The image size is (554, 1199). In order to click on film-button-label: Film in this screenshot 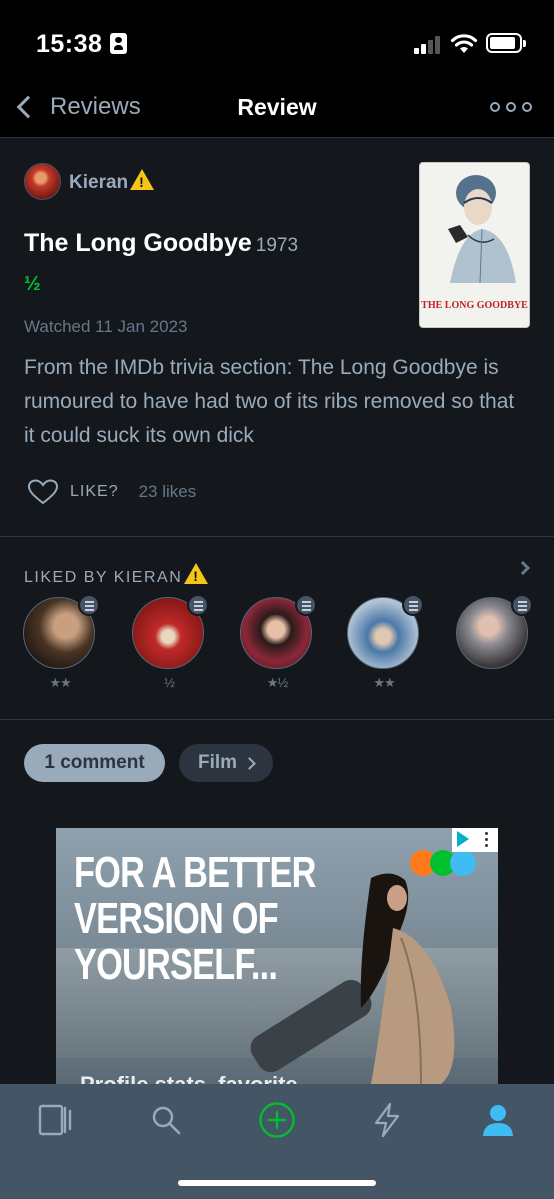, I will do `click(217, 762)`.